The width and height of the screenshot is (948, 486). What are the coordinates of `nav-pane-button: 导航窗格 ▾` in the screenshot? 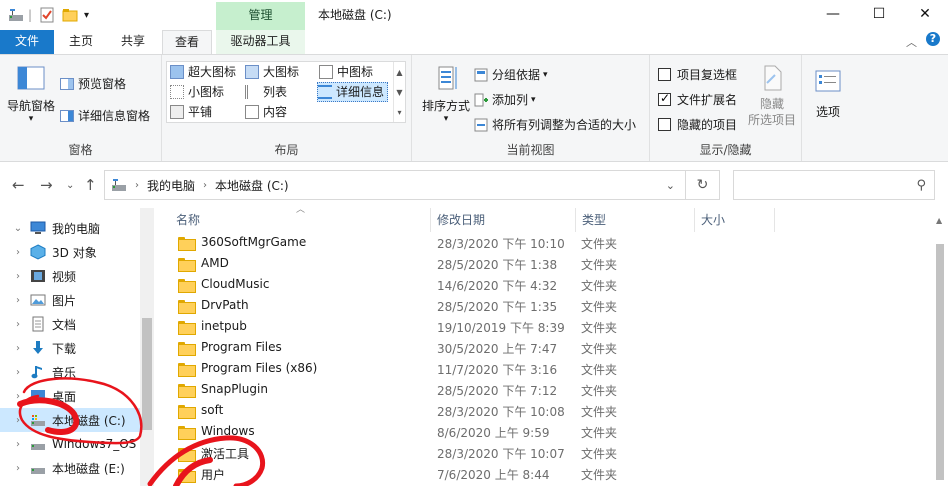 It's located at (31, 93).